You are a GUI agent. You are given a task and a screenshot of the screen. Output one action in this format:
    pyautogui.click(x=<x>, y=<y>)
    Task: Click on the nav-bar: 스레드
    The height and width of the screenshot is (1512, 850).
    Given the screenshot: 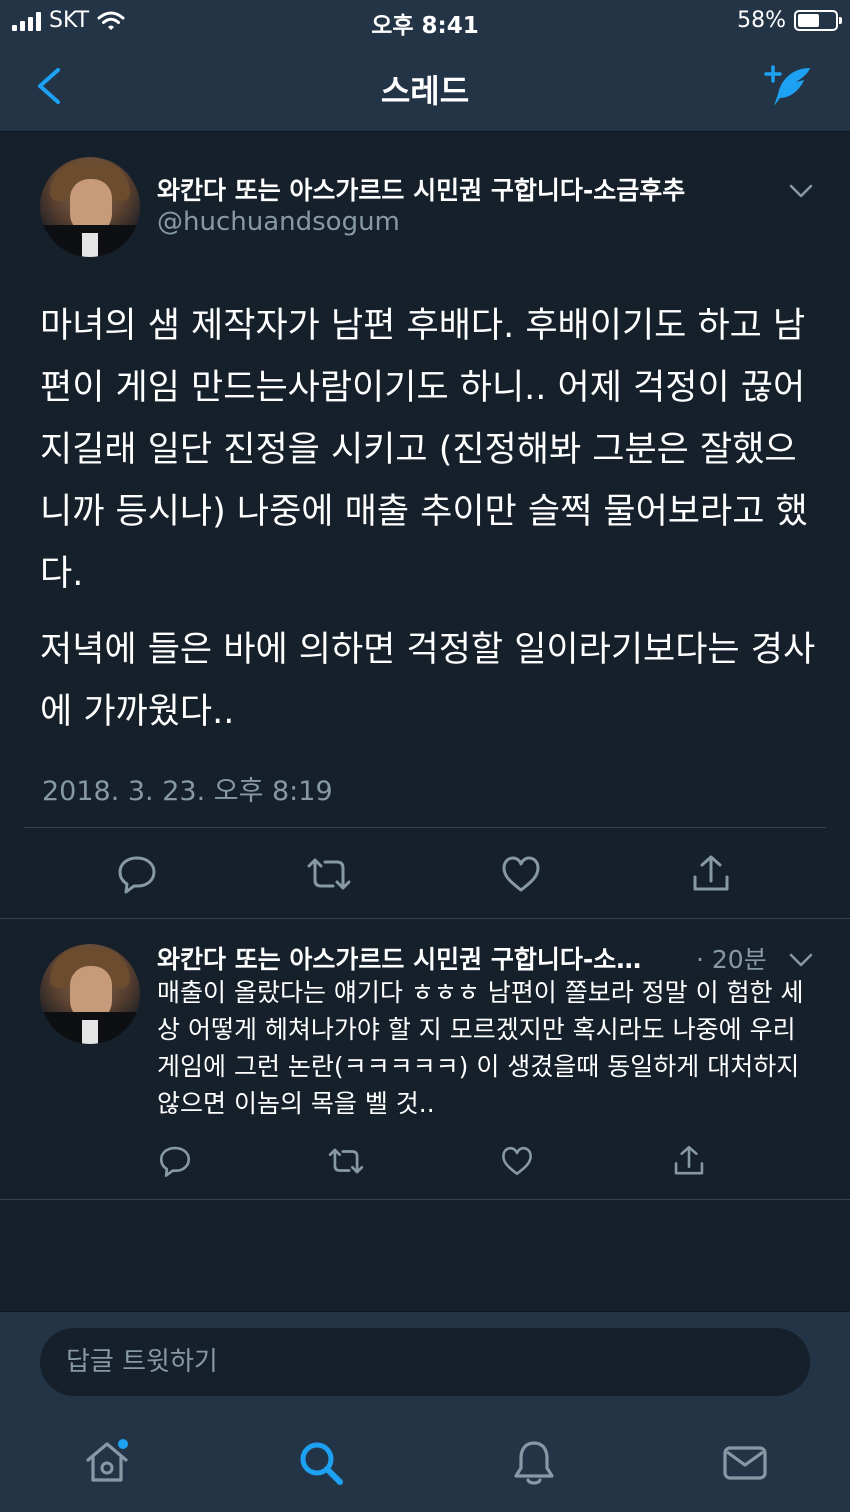 What is the action you would take?
    pyautogui.click(x=425, y=88)
    